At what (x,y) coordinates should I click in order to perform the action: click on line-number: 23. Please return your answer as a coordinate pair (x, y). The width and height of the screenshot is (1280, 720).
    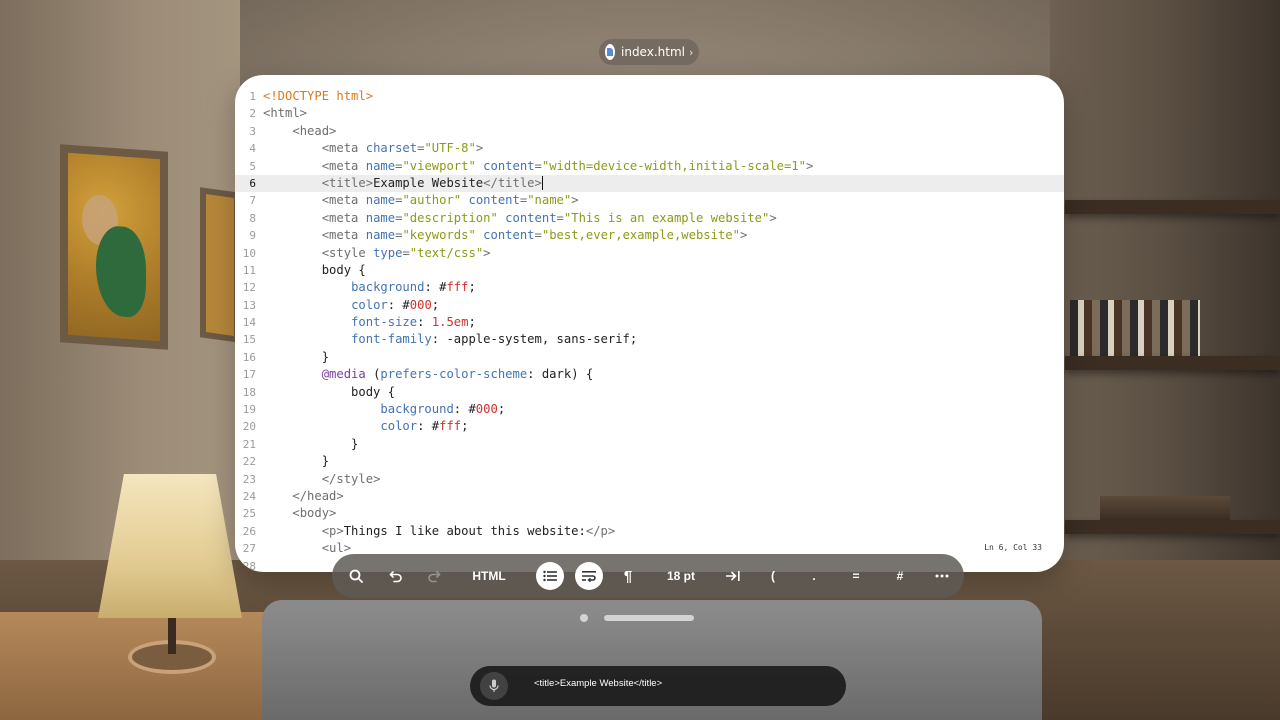
    Looking at the image, I should click on (249, 479).